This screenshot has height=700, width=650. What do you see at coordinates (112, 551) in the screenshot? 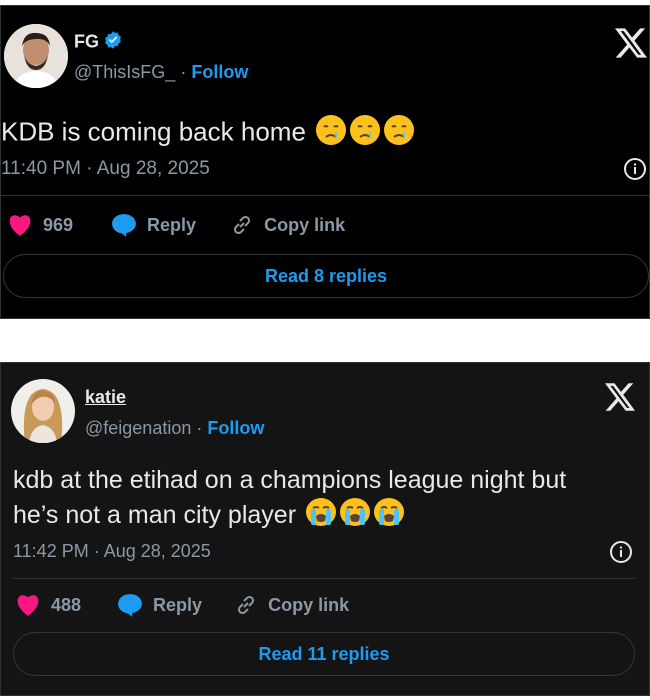
I see `timestamp: 11:42 PM · Aug 28, 2025` at bounding box center [112, 551].